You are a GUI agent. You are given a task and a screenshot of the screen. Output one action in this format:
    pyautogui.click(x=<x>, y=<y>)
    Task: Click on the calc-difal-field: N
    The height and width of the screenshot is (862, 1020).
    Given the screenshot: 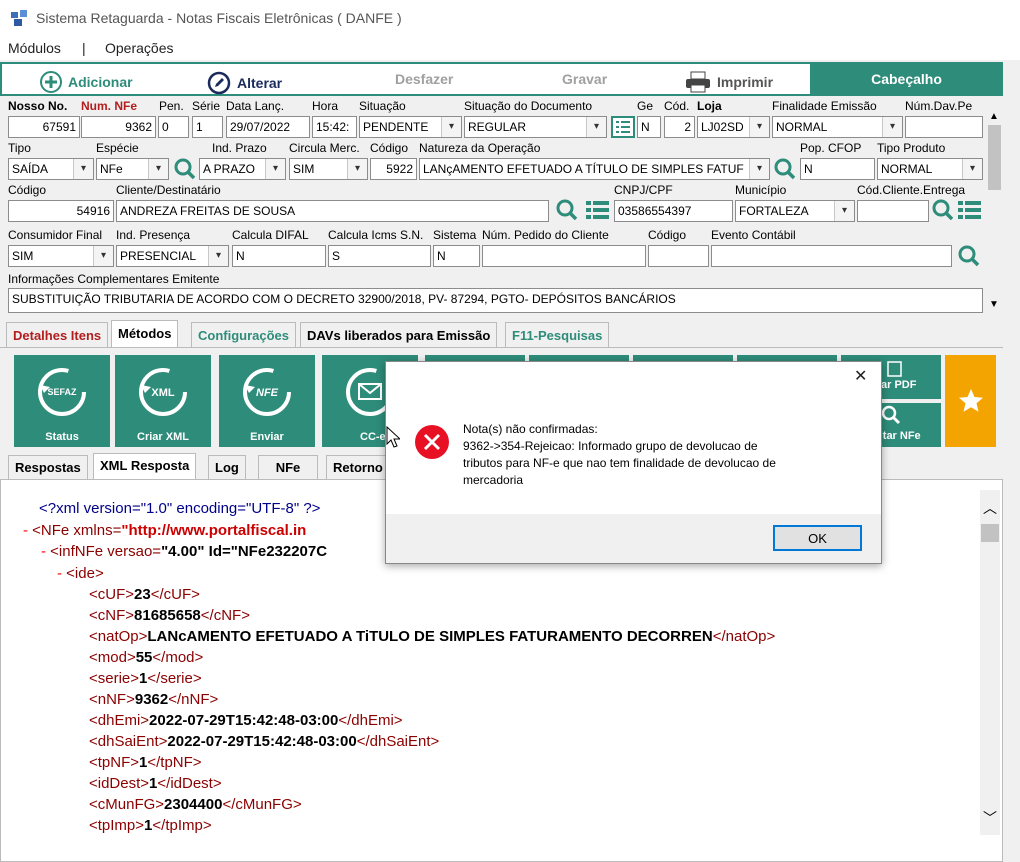 What is the action you would take?
    pyautogui.click(x=279, y=256)
    